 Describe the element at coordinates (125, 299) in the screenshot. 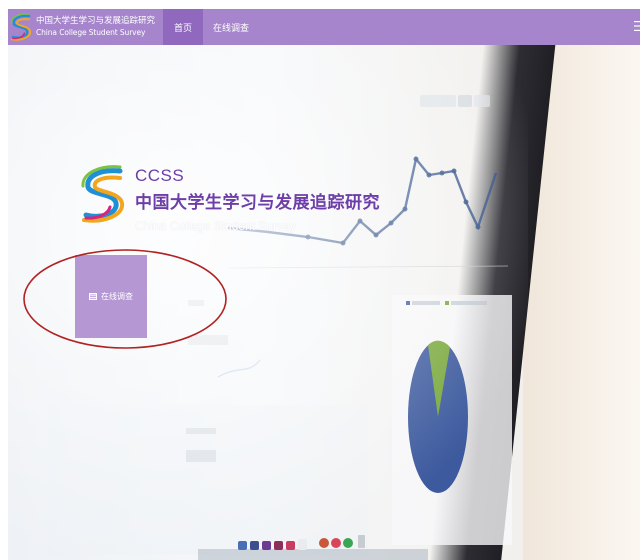

I see `annotation-ellipse` at that location.